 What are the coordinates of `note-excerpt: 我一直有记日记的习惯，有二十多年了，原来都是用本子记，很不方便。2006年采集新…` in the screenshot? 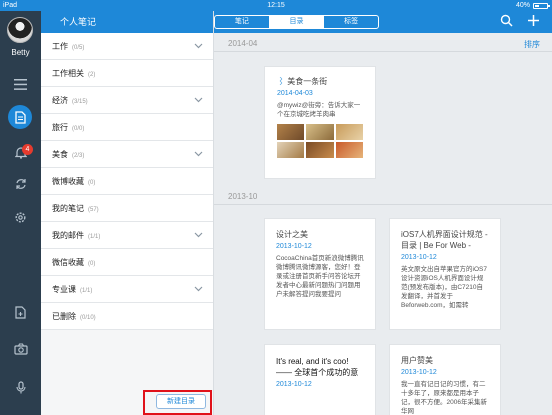 It's located at (444, 398).